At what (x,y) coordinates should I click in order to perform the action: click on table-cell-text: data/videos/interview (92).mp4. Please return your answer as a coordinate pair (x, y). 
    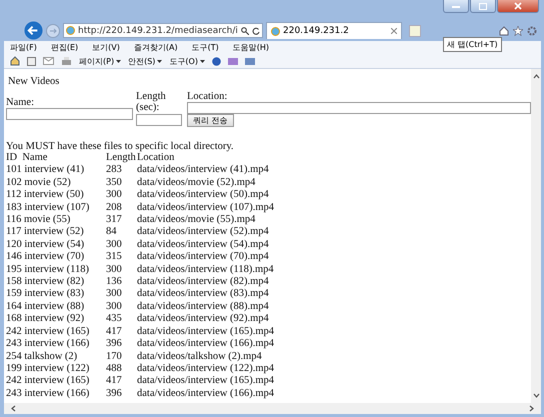
    Looking at the image, I should click on (203, 319).